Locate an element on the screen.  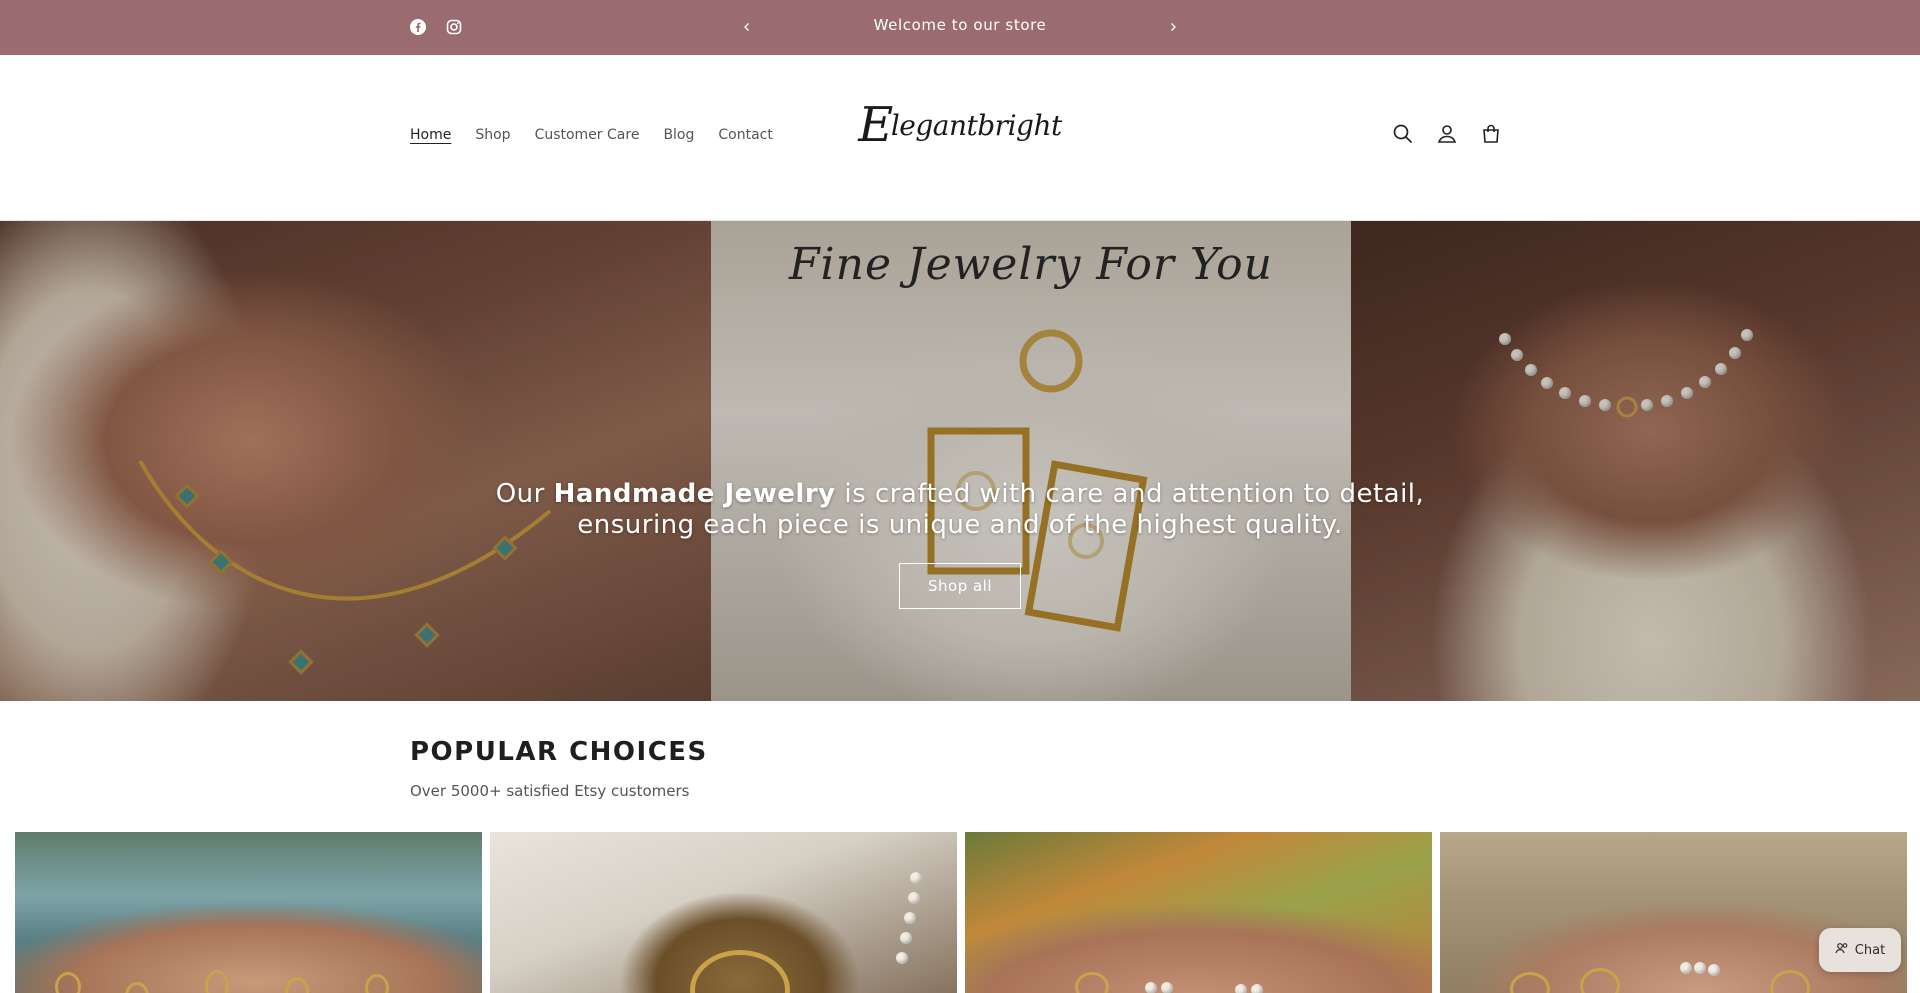
announcement-next-button is located at coordinates (1173, 26).